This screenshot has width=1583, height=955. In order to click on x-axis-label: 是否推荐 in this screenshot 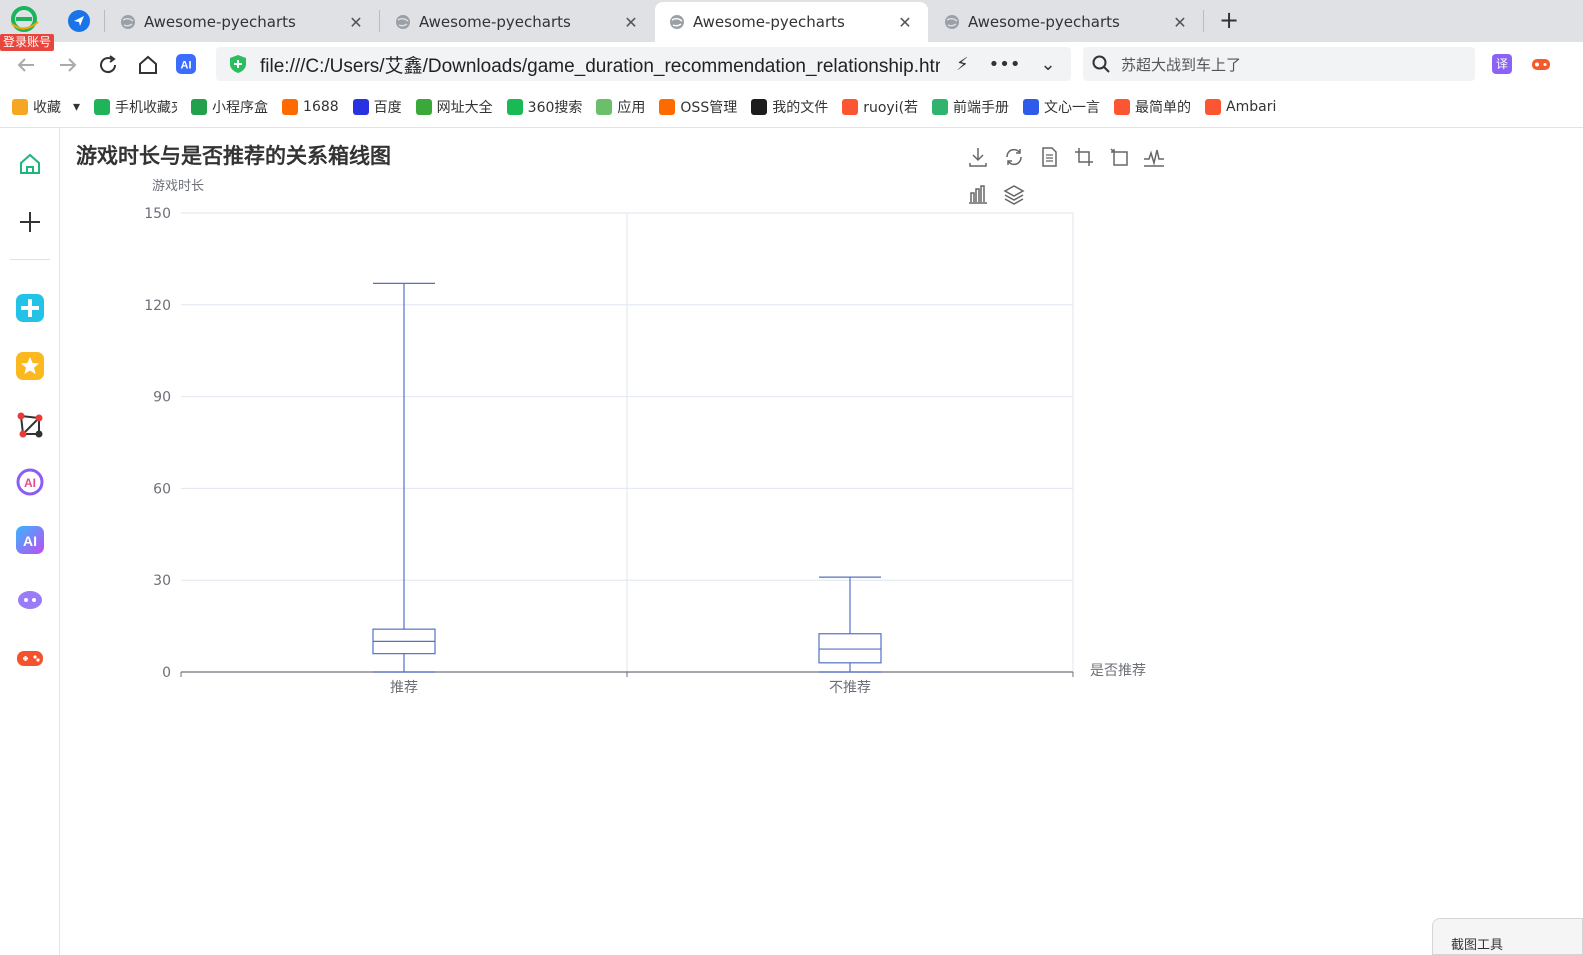, I will do `click(1118, 671)`.